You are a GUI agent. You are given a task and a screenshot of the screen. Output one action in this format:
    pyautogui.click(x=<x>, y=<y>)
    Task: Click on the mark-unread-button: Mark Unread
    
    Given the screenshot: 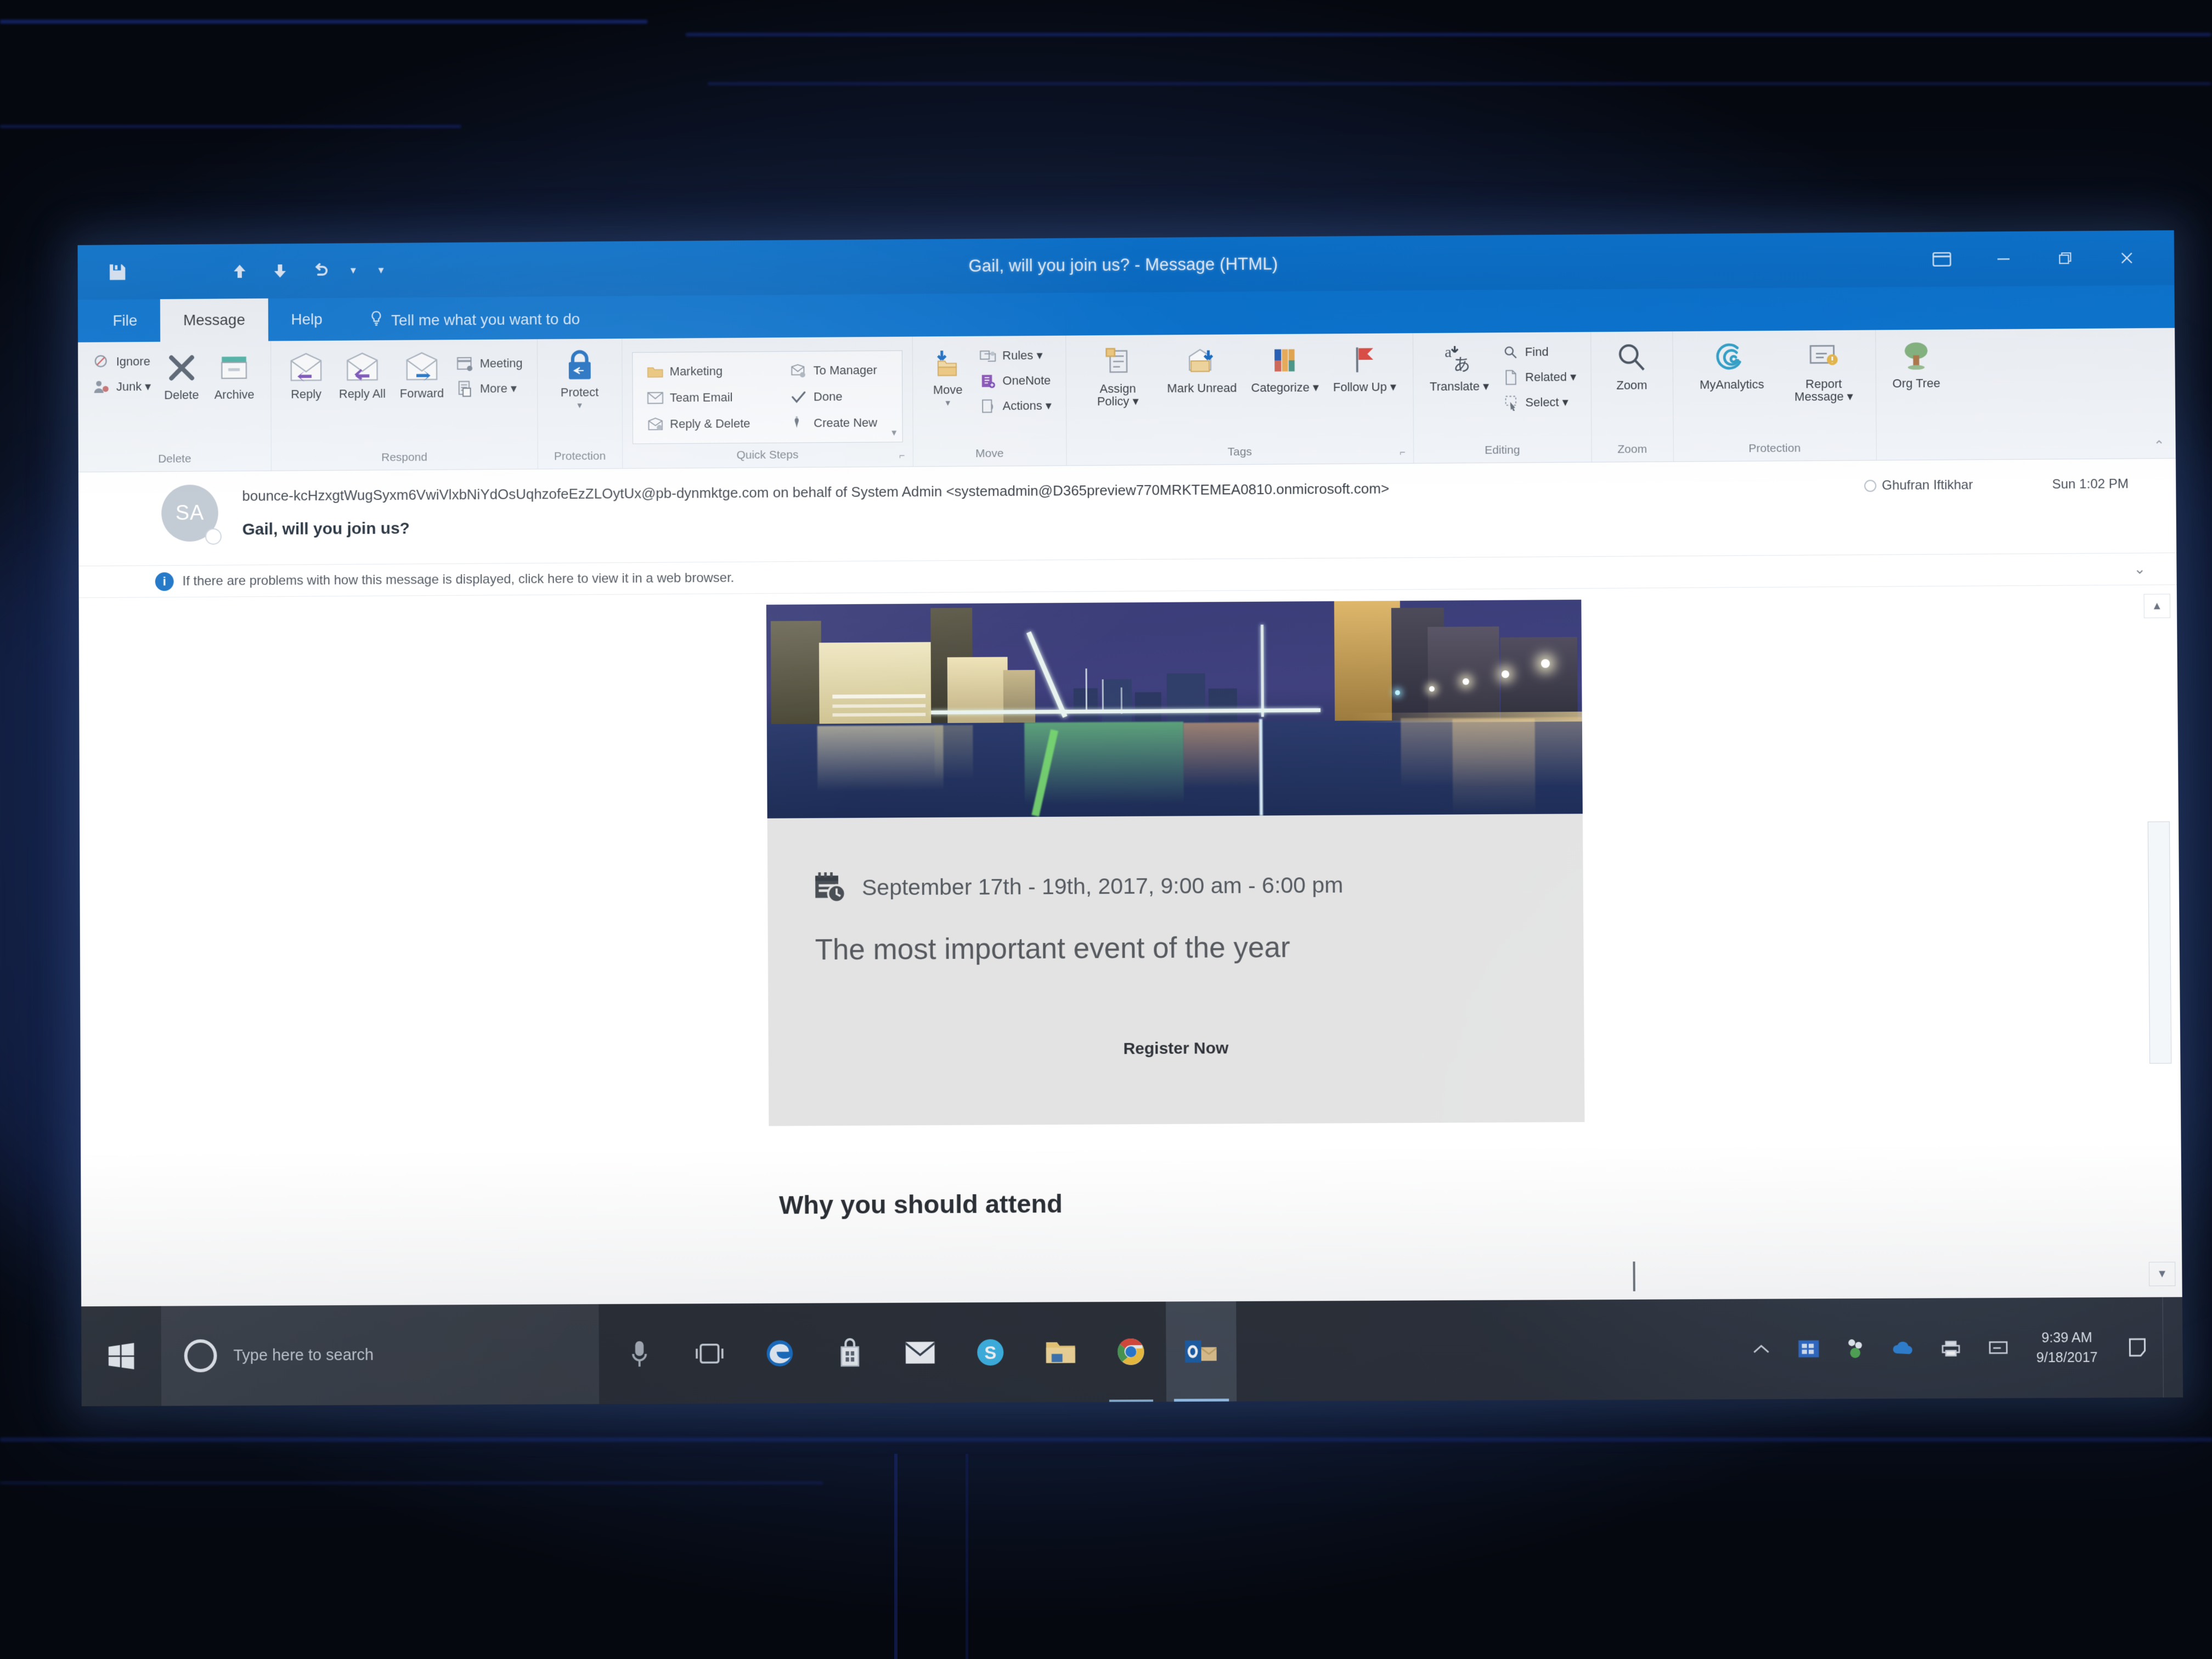 What is the action you would take?
    pyautogui.click(x=1202, y=368)
    